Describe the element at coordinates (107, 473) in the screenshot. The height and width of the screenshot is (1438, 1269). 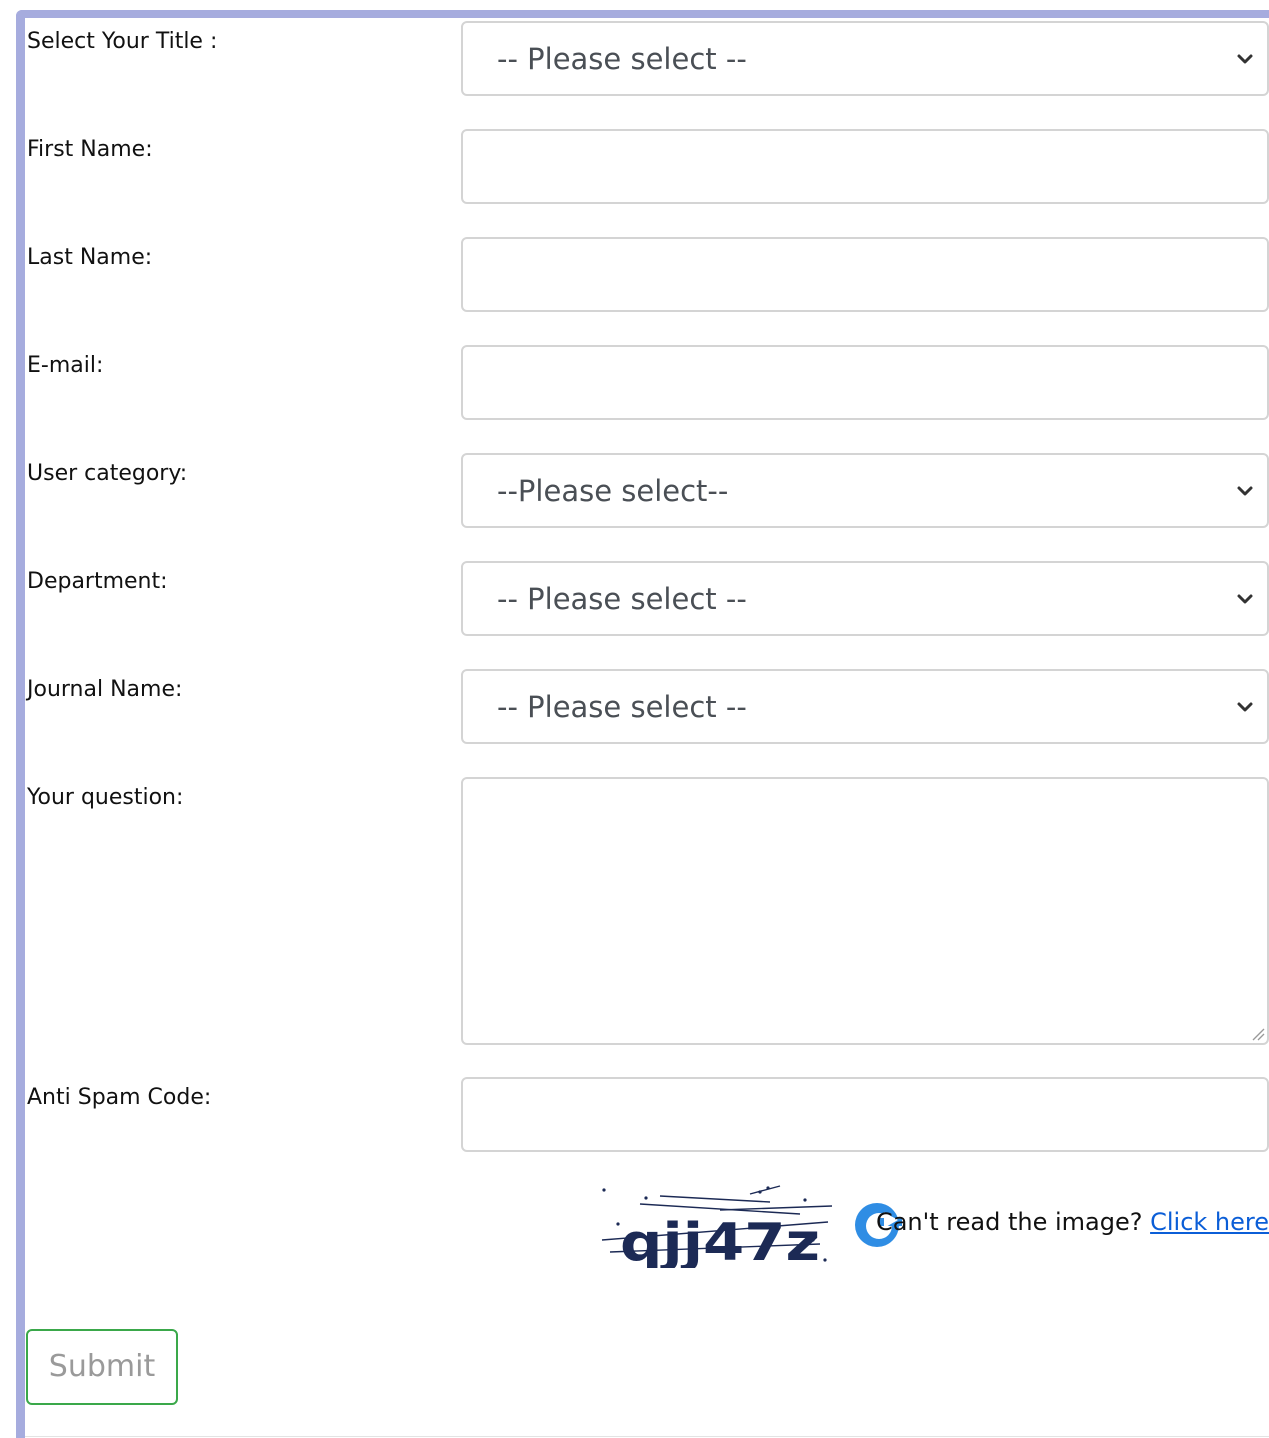
I see `user-category-label: User category:` at that location.